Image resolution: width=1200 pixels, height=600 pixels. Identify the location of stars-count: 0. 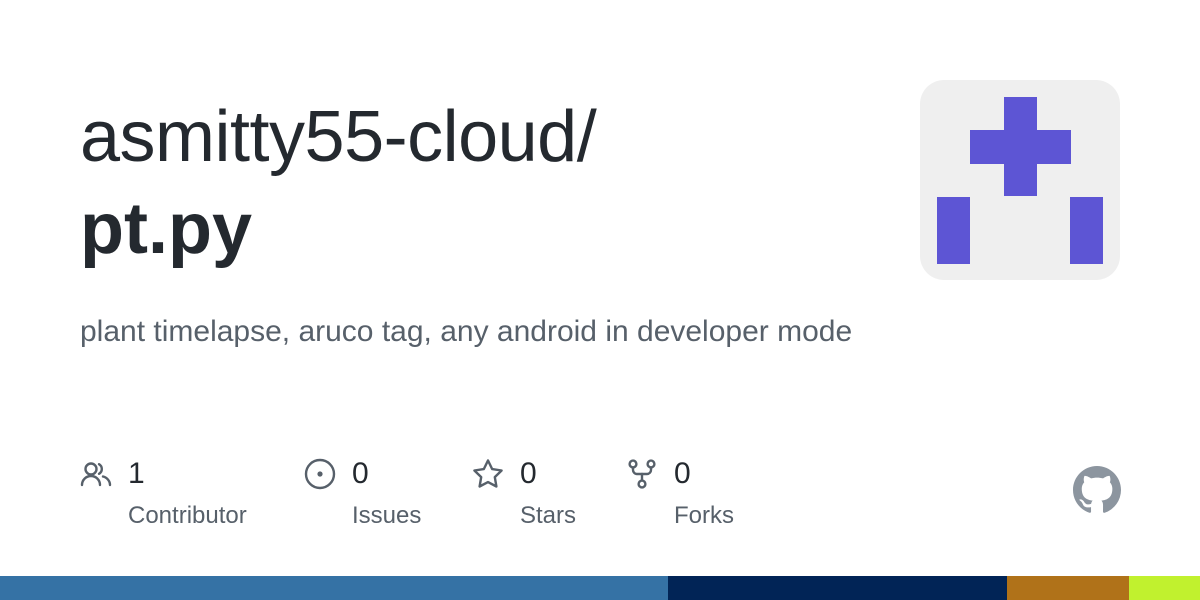
(528, 473).